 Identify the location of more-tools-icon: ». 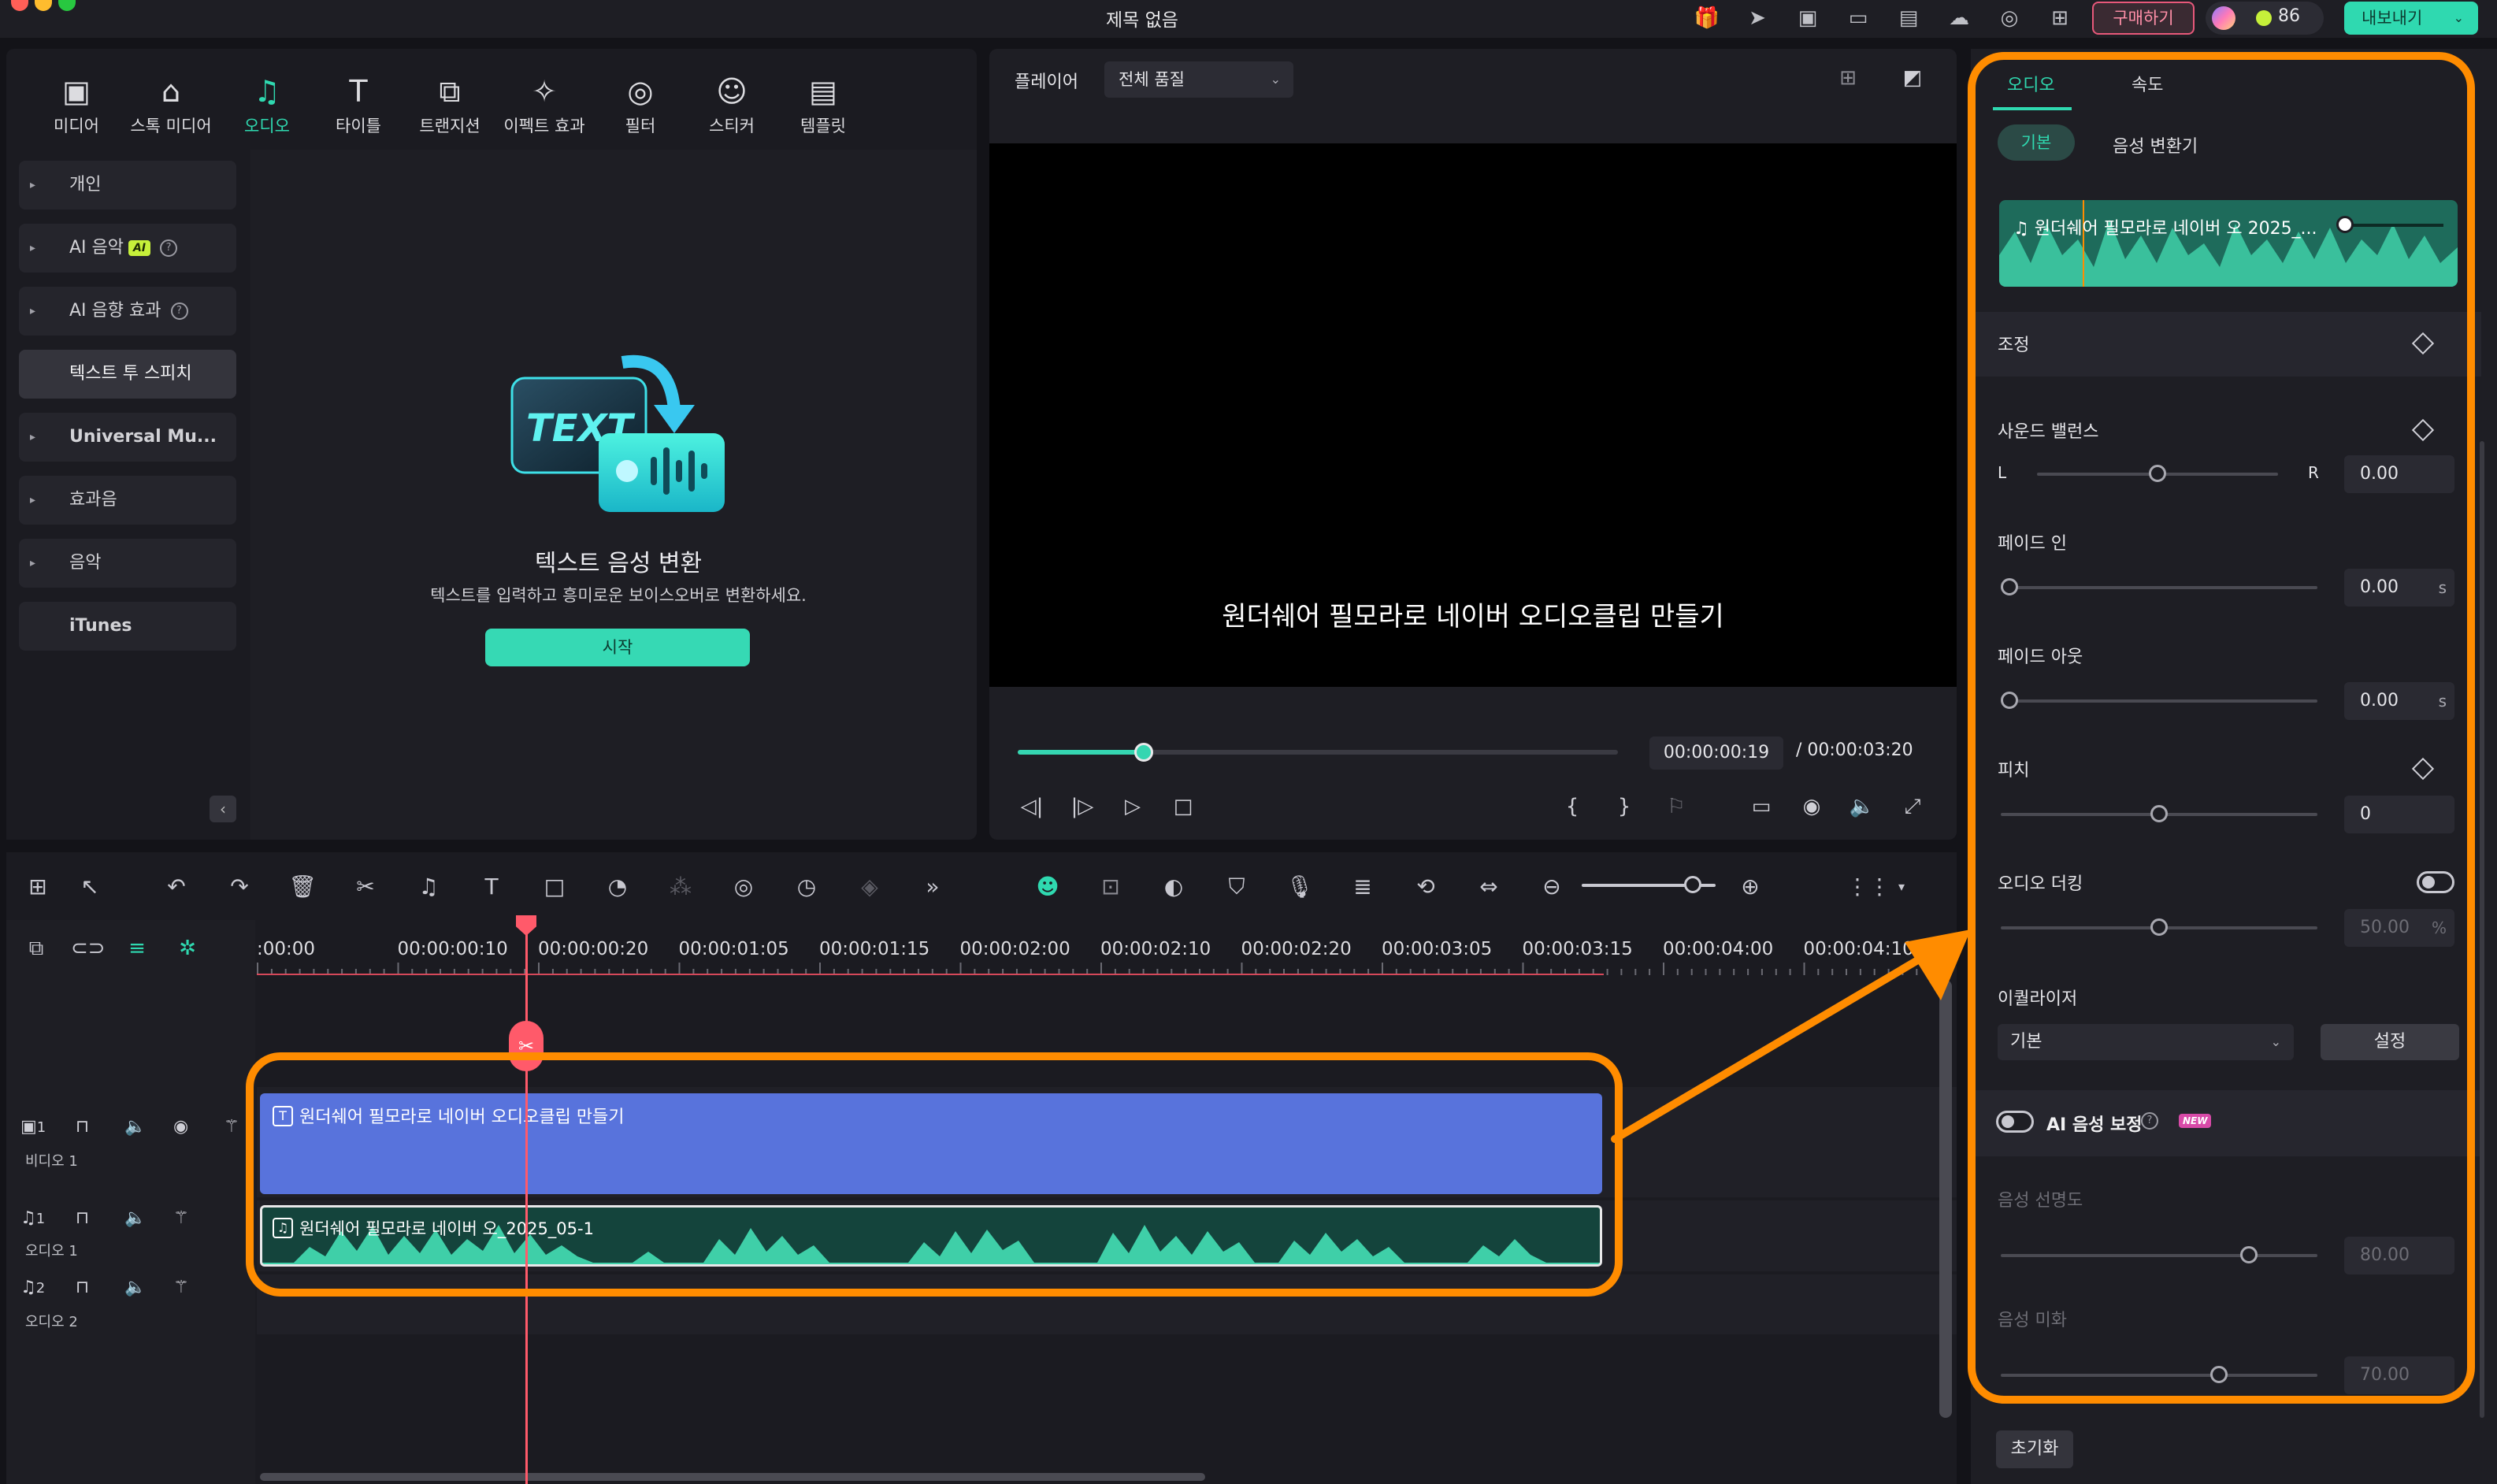
(932, 887).